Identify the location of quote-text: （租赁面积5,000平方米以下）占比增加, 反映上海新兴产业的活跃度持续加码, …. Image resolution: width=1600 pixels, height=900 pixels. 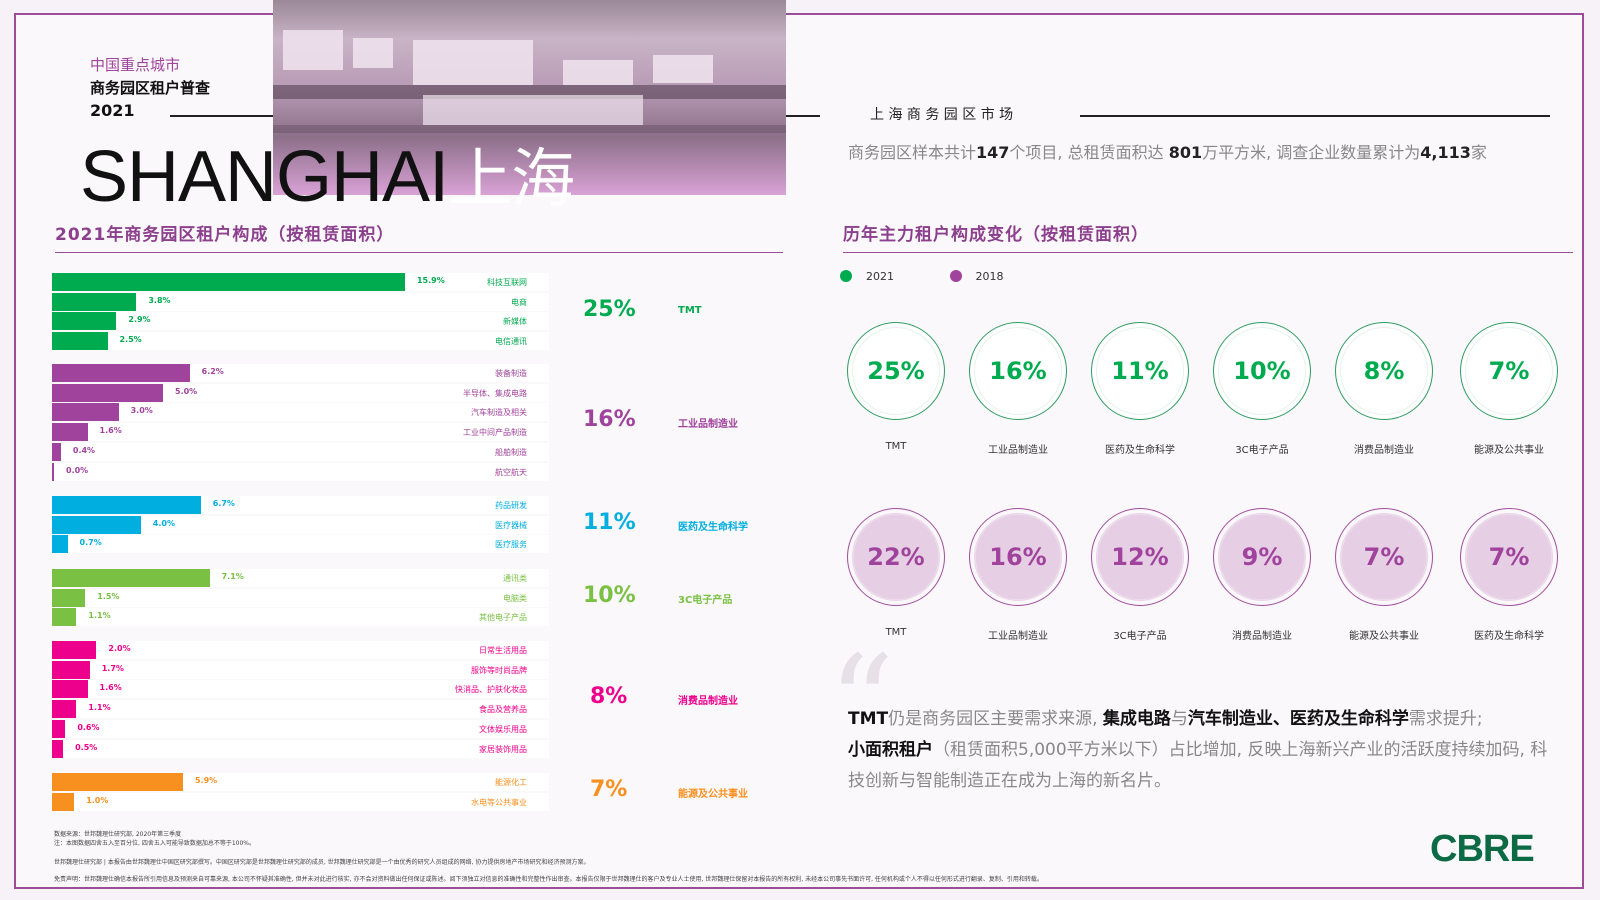
(1198, 765).